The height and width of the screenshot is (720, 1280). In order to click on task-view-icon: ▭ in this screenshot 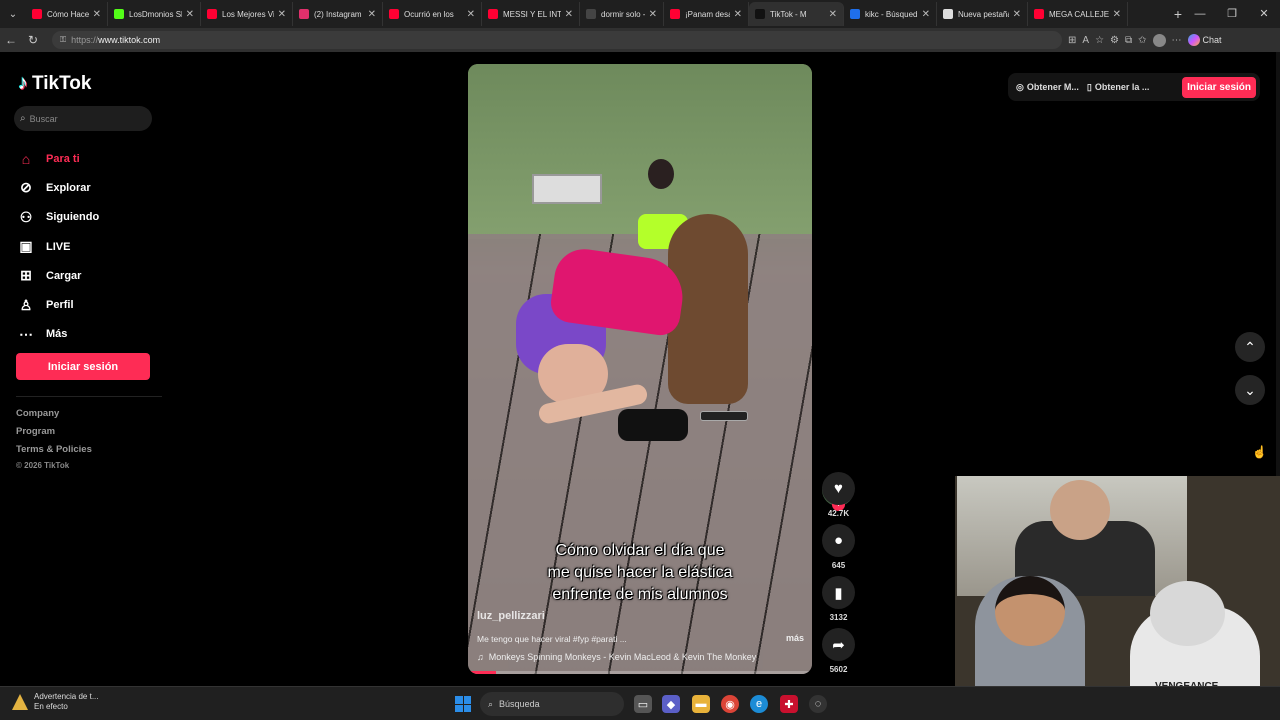, I will do `click(643, 704)`.